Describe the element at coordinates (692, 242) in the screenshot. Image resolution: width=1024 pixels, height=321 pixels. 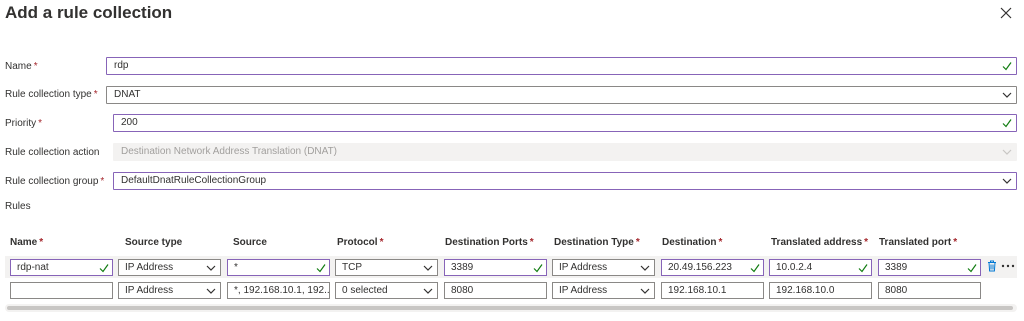
I see `col-header-destination: Destination *` at that location.